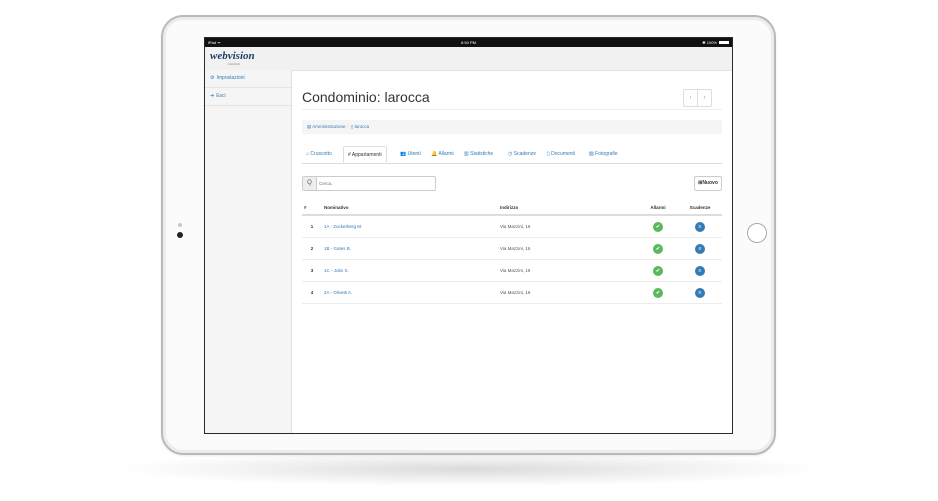  What do you see at coordinates (248, 79) in the screenshot?
I see `sidebar-item-impostazioni: ⚙ Impostazioni` at bounding box center [248, 79].